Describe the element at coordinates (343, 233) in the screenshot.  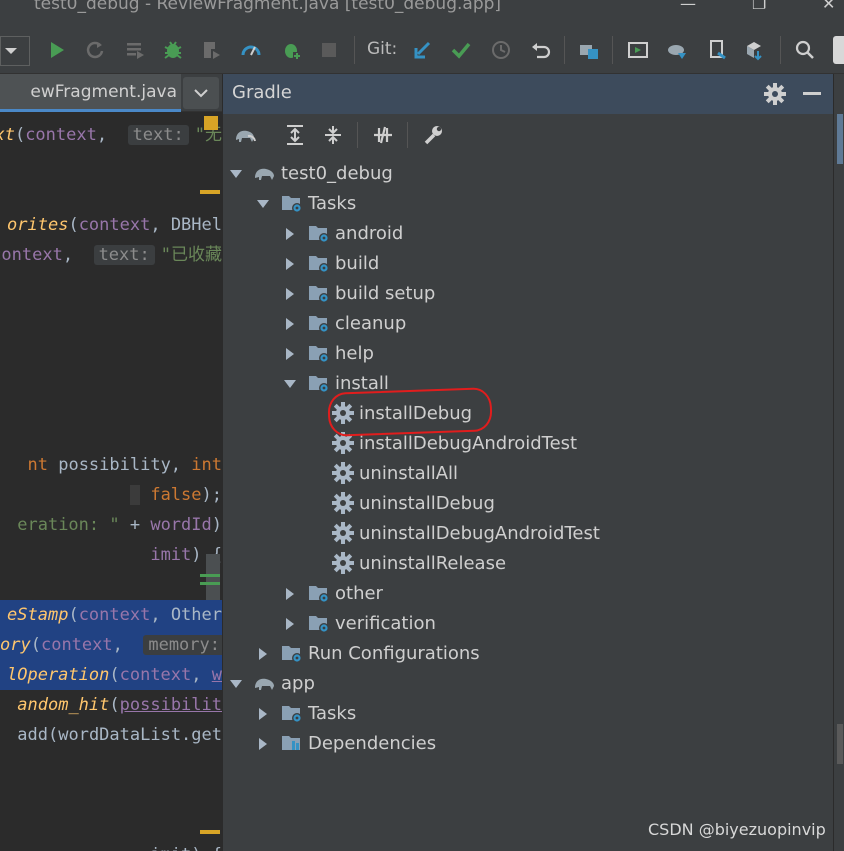
I see `tree-node-android: android` at that location.